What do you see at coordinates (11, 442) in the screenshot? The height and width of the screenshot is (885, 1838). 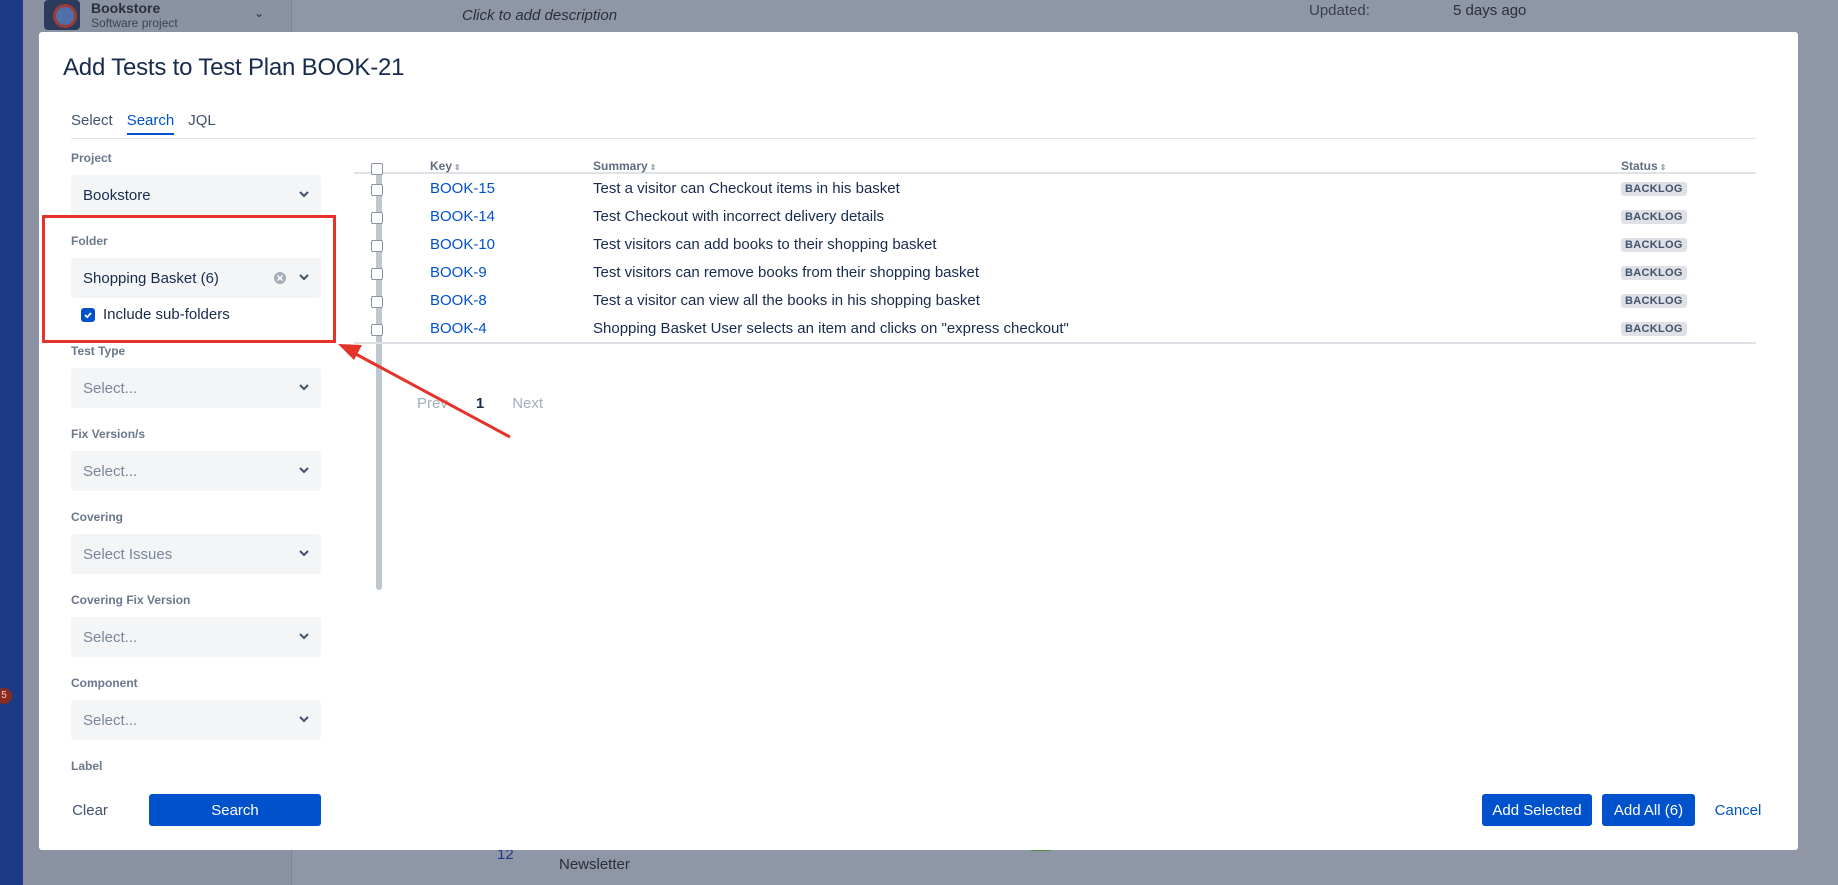 I see `global-navigation` at bounding box center [11, 442].